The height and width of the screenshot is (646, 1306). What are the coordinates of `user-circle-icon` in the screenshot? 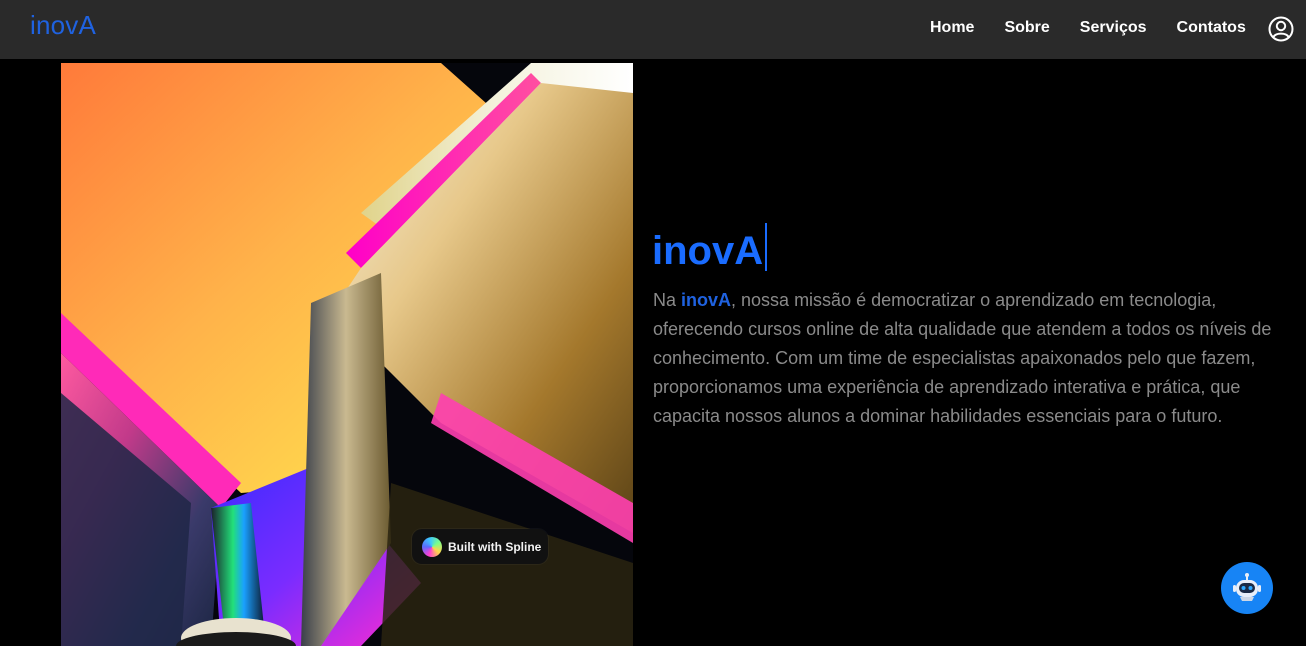 It's located at (1281, 29).